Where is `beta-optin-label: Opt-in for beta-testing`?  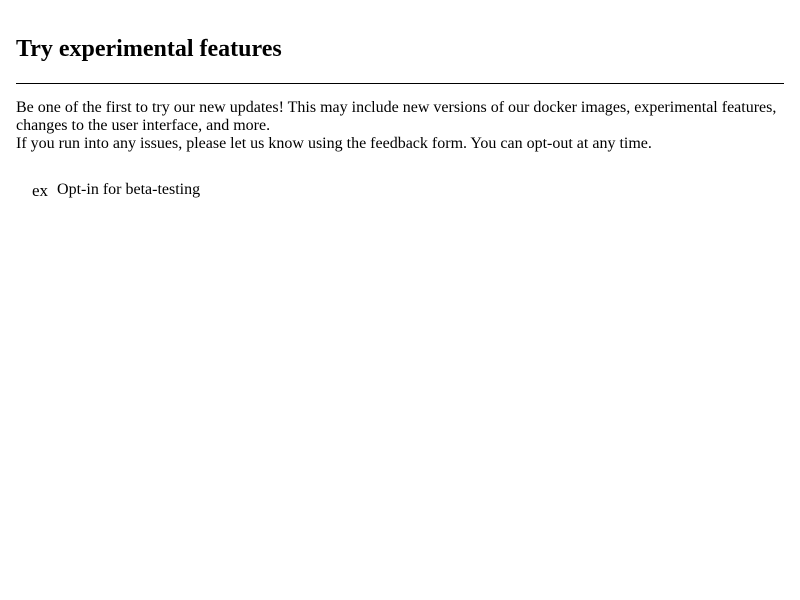
beta-optin-label: Opt-in for beta-testing is located at coordinates (128, 190).